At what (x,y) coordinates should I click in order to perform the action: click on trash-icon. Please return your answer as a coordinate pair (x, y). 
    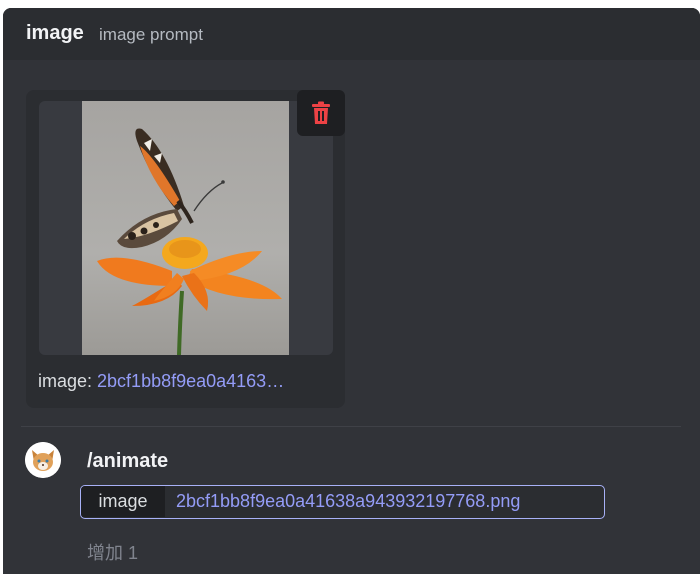
    Looking at the image, I should click on (321, 112).